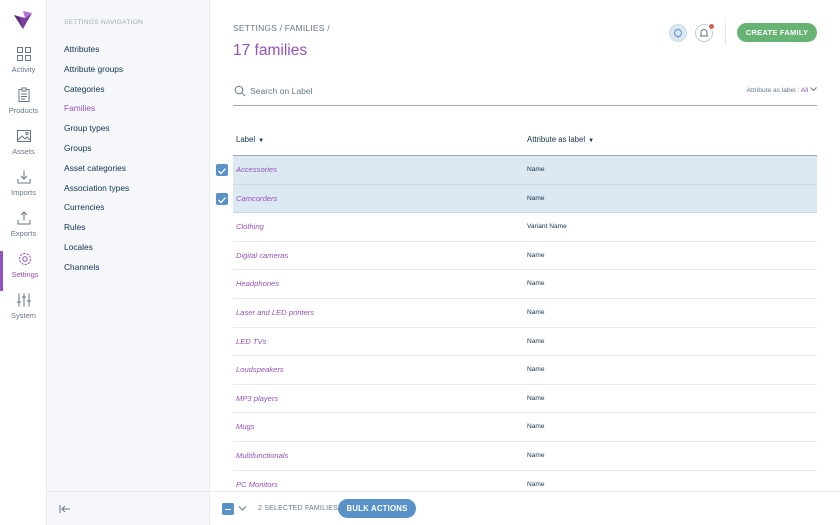 This screenshot has height=525, width=840. I want to click on notification-badge, so click(711, 26).